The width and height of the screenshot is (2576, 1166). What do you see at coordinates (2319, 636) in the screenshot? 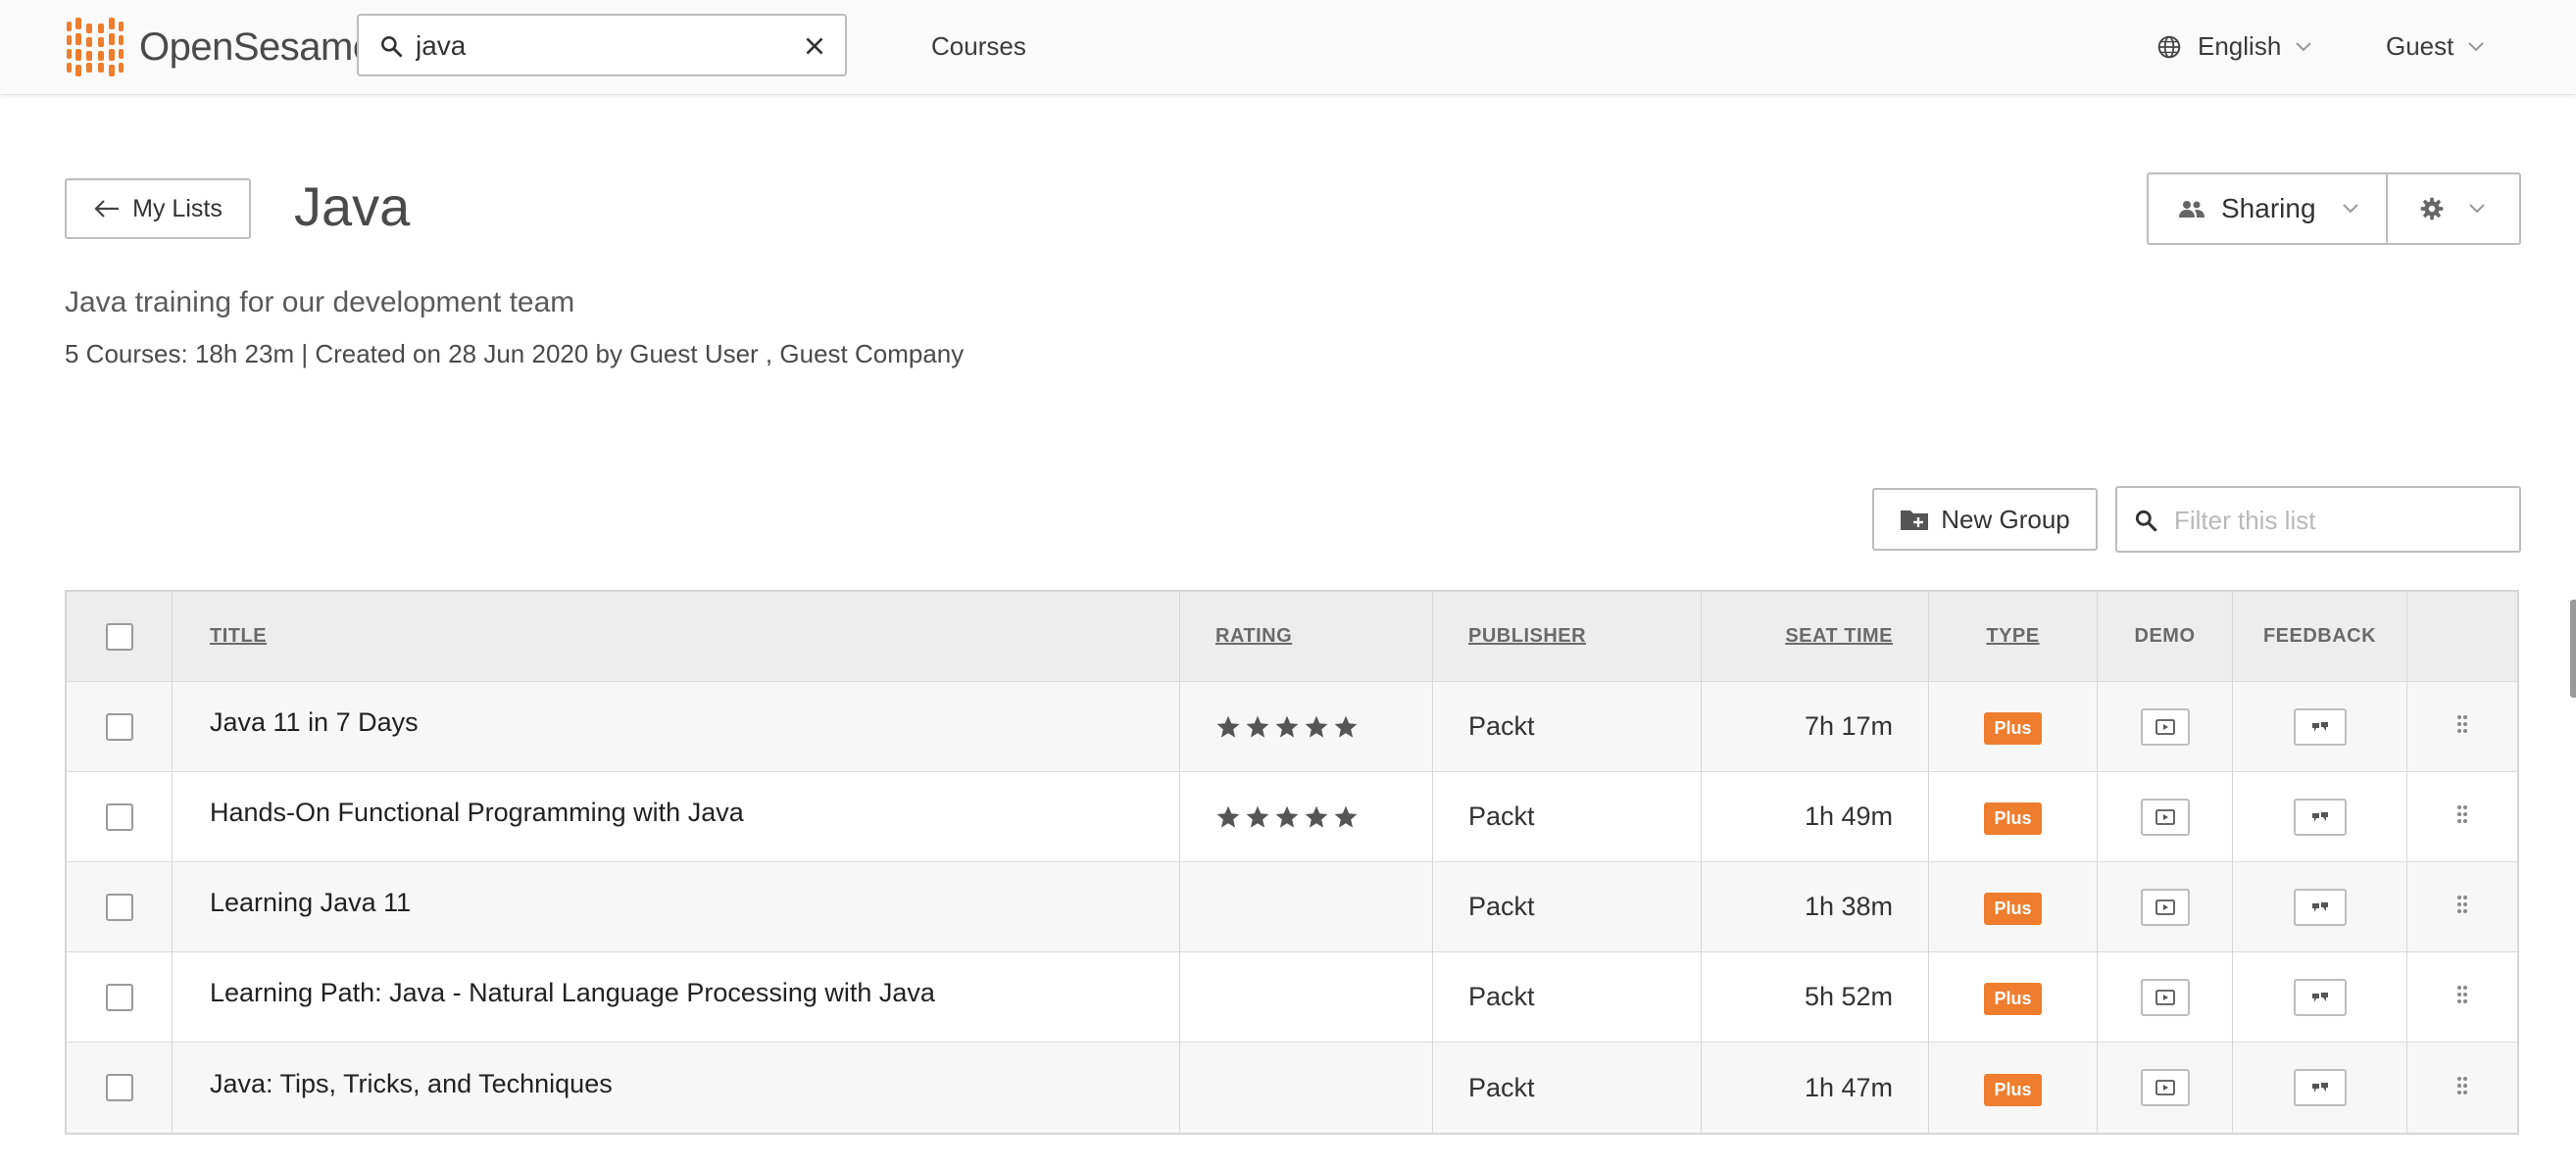
I see `column-header-feedback: FEEDBACK` at bounding box center [2319, 636].